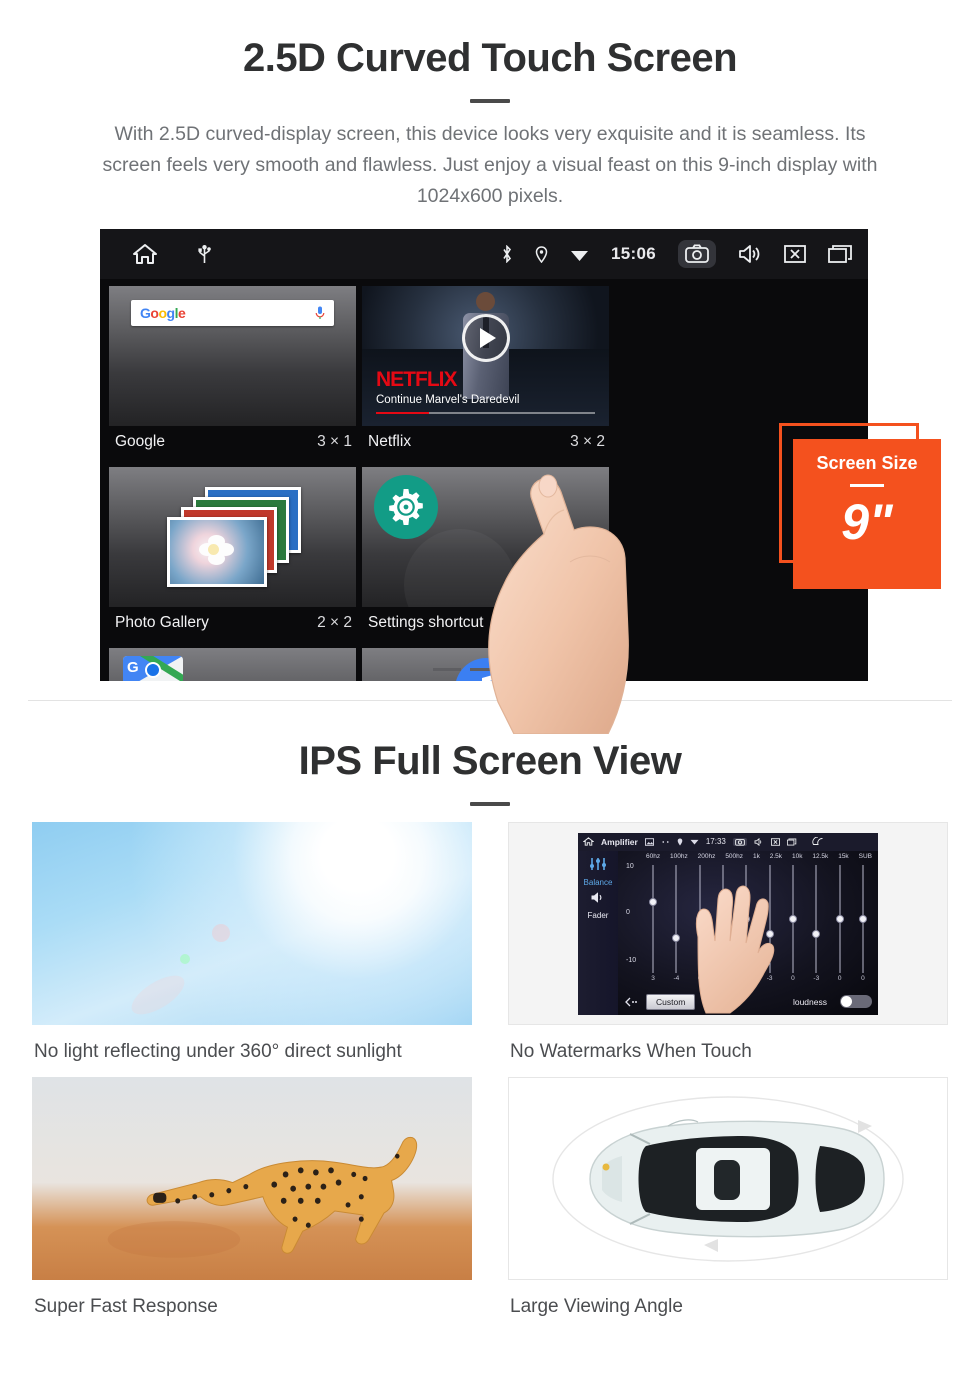 The image size is (980, 1394). Describe the element at coordinates (390, 441) in the screenshot. I see `widget-name: Netflix` at that location.